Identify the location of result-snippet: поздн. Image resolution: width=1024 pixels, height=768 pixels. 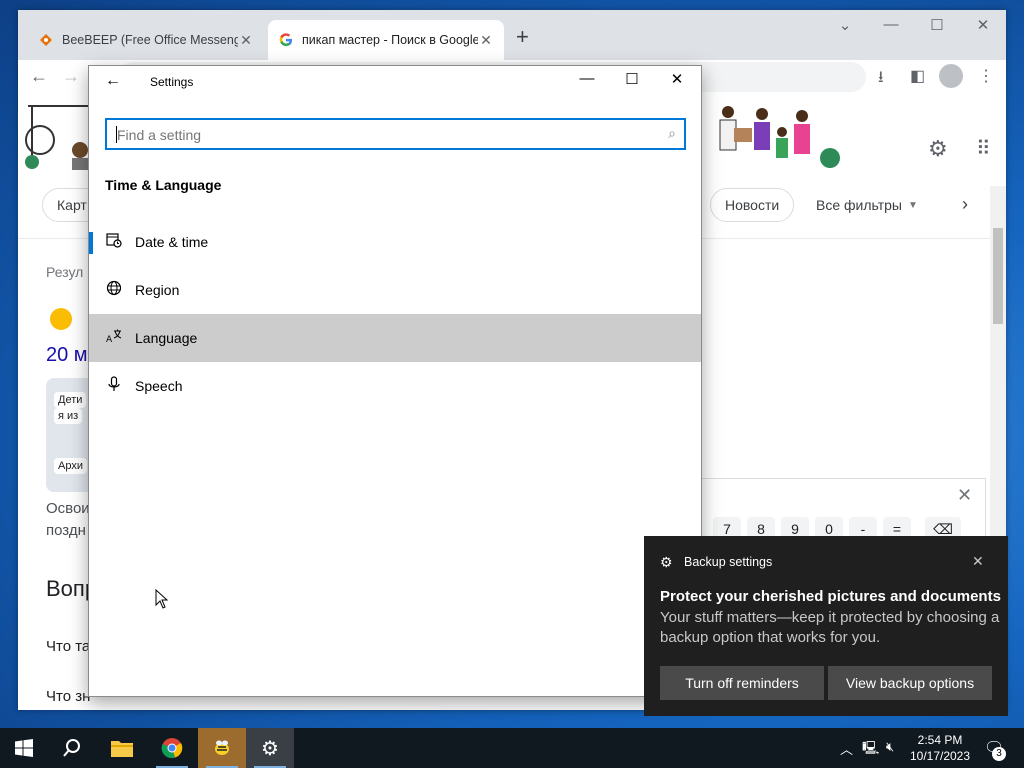
(66, 530).